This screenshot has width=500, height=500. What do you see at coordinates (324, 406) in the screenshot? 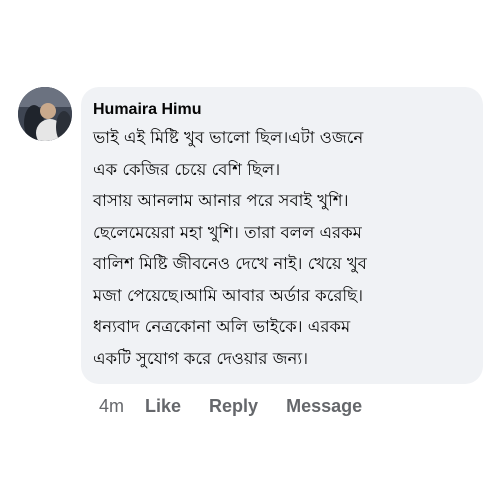
I see `message-button: Message` at bounding box center [324, 406].